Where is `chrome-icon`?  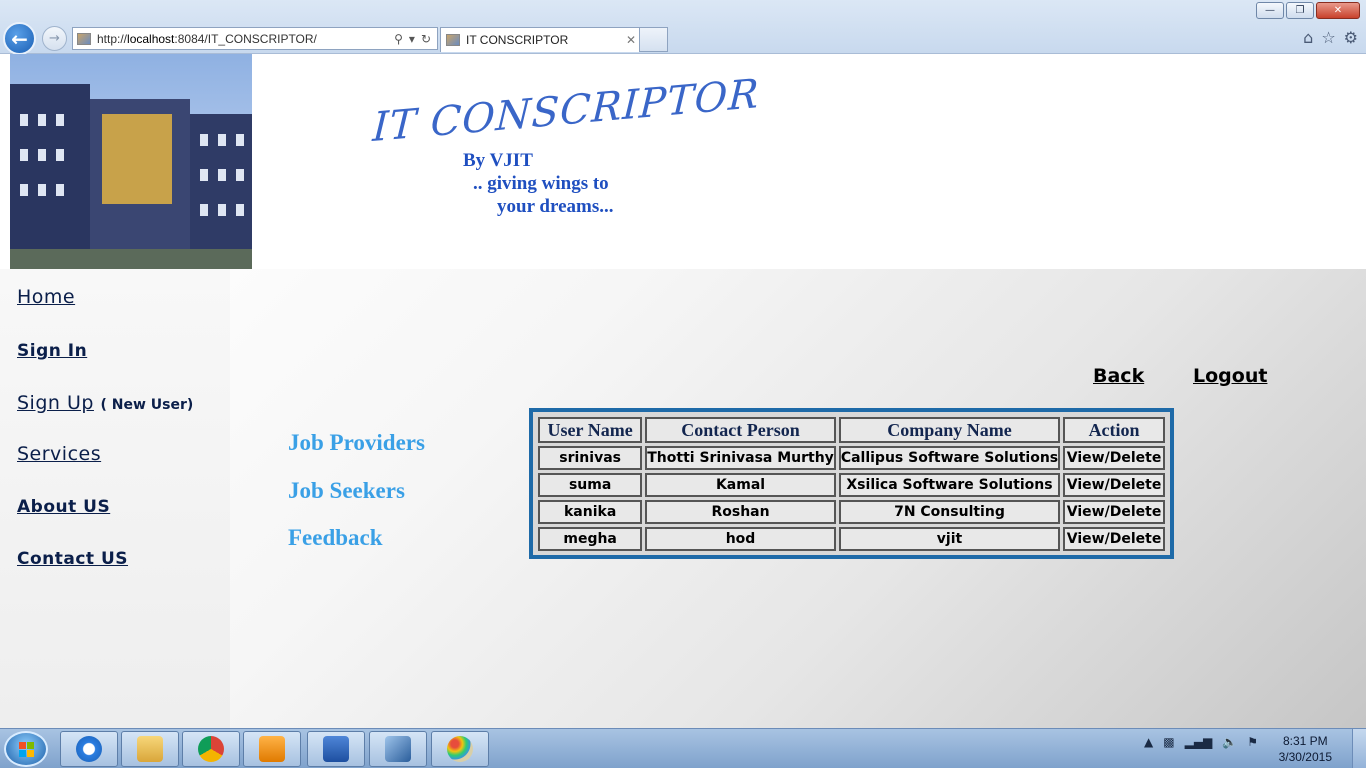
chrome-icon is located at coordinates (211, 749).